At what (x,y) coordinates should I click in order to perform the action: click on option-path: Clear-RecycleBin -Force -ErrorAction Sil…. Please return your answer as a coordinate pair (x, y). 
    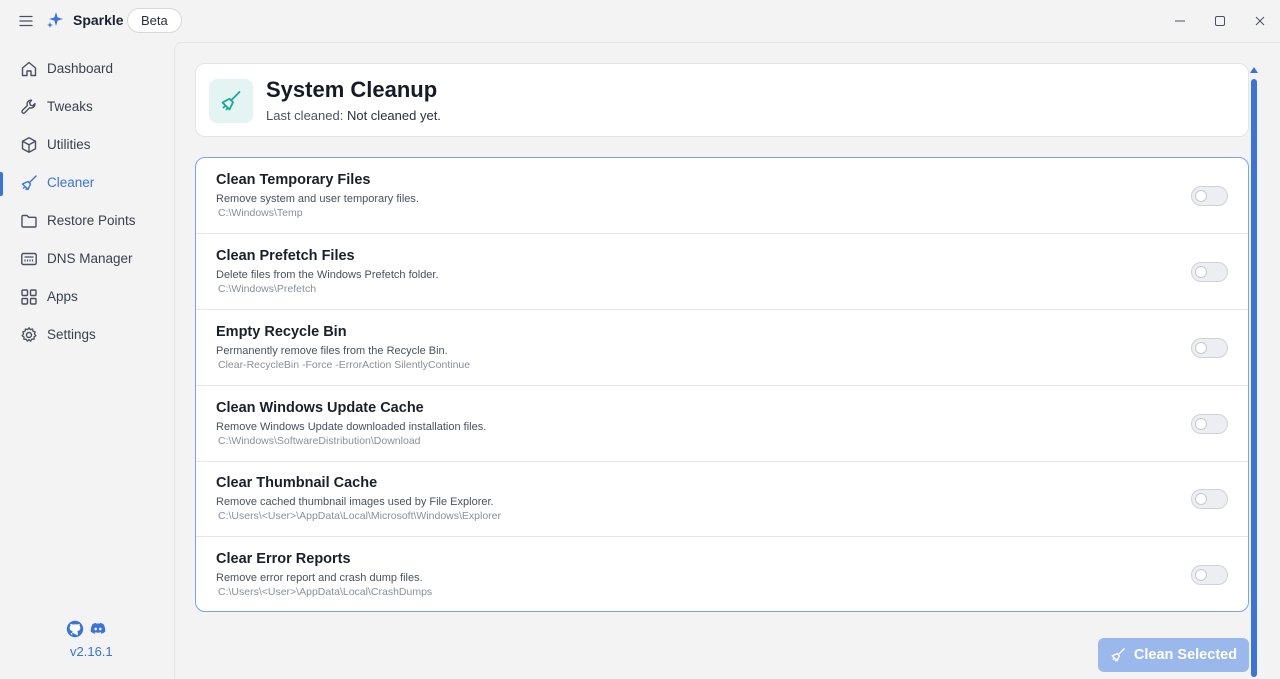
    Looking at the image, I should click on (344, 365).